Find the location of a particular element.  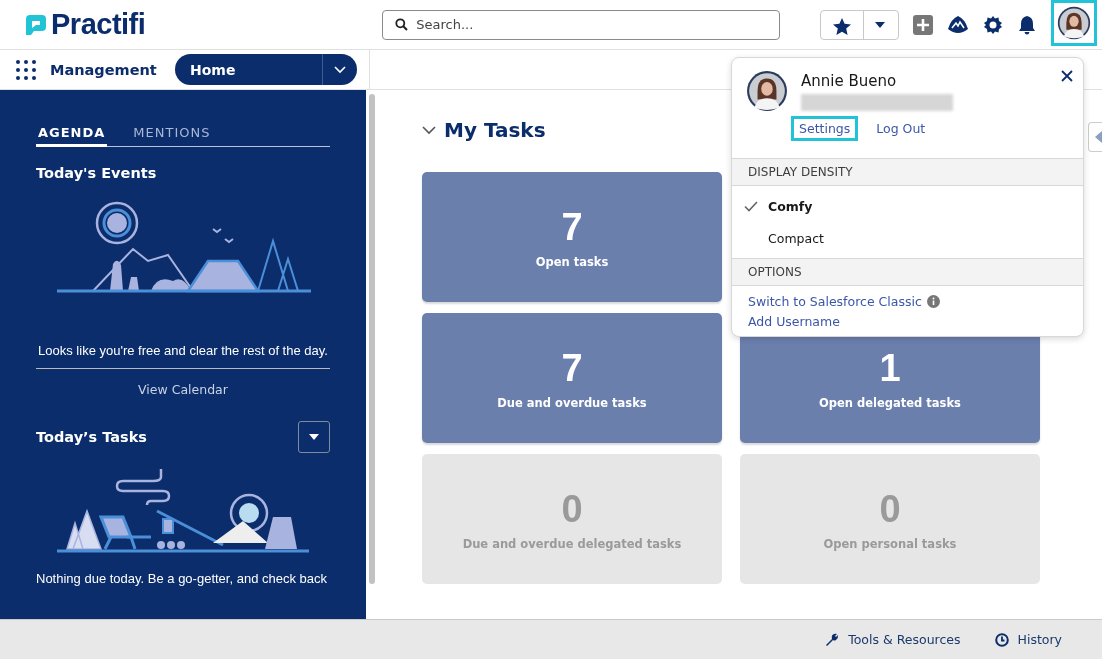

sidebar-tab: AGENDA is located at coordinates (72, 136).